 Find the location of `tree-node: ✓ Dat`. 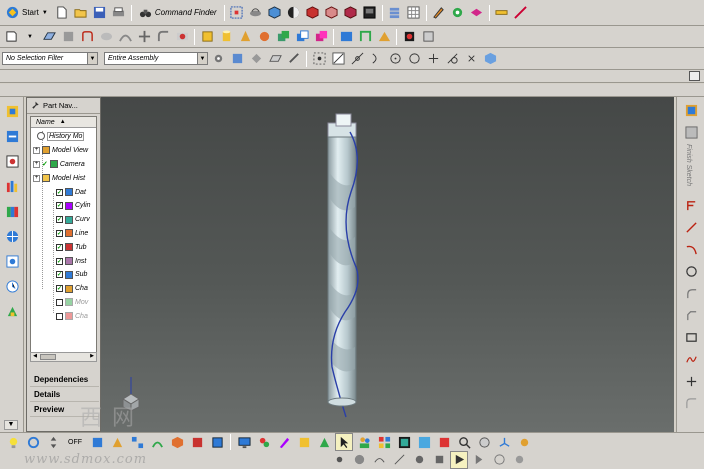

tree-node: ✓ Dat is located at coordinates (71, 192).